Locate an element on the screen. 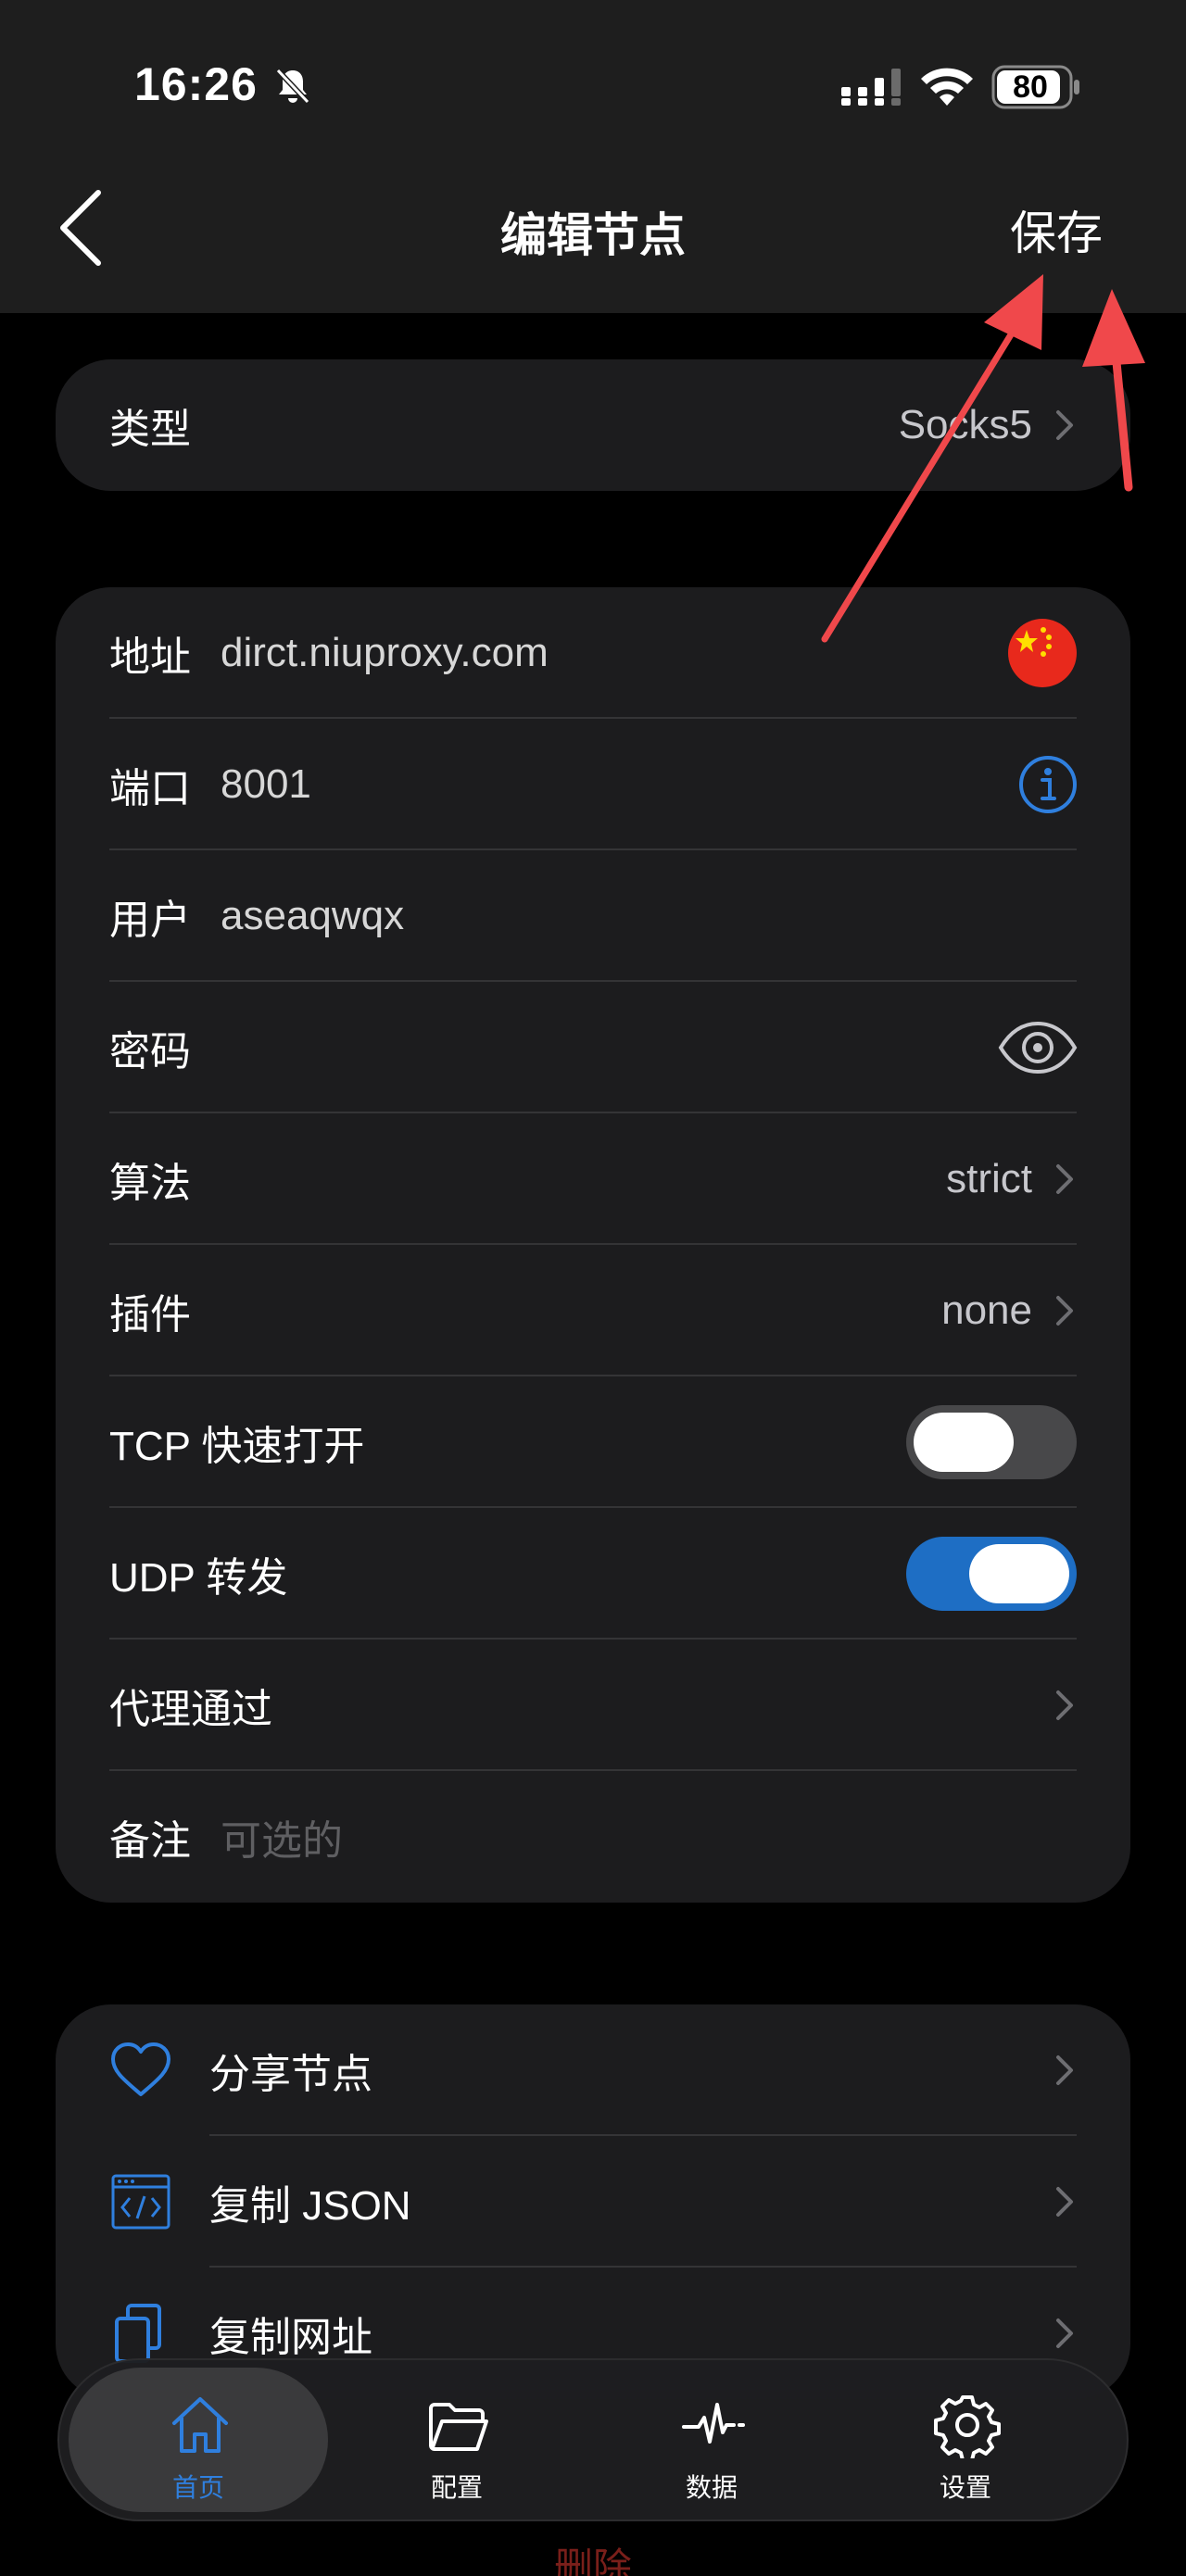 This screenshot has height=2576, width=1186. udp-relay-row: UDP 转发 is located at coordinates (593, 1574).